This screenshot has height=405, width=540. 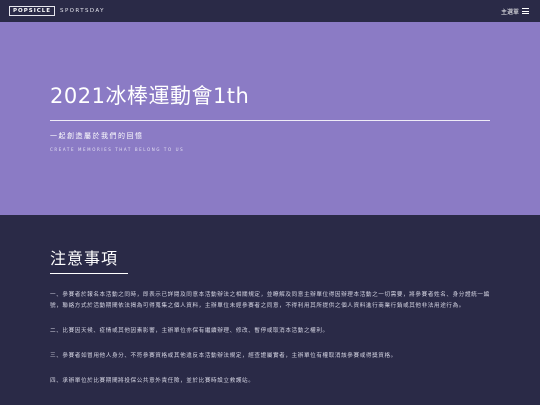 I want to click on popsicle-logo: POPSICLE, so click(x=32, y=11).